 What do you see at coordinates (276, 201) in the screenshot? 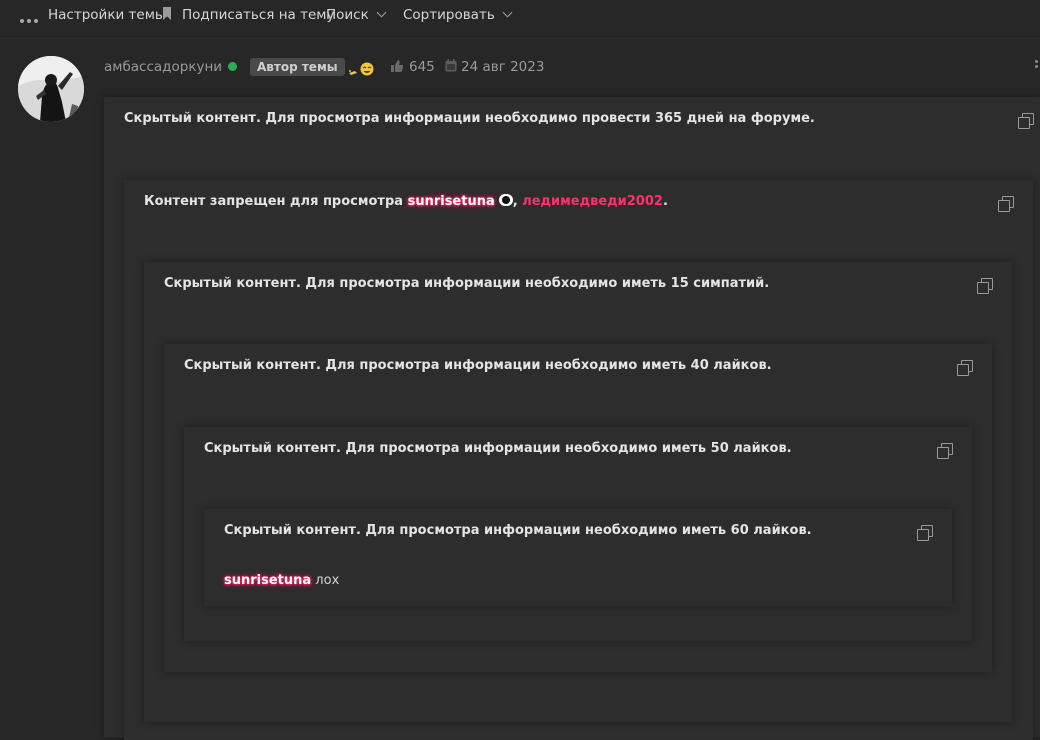
I see `restricted-notice-prefix: Контент запрещен для просмотра` at bounding box center [276, 201].